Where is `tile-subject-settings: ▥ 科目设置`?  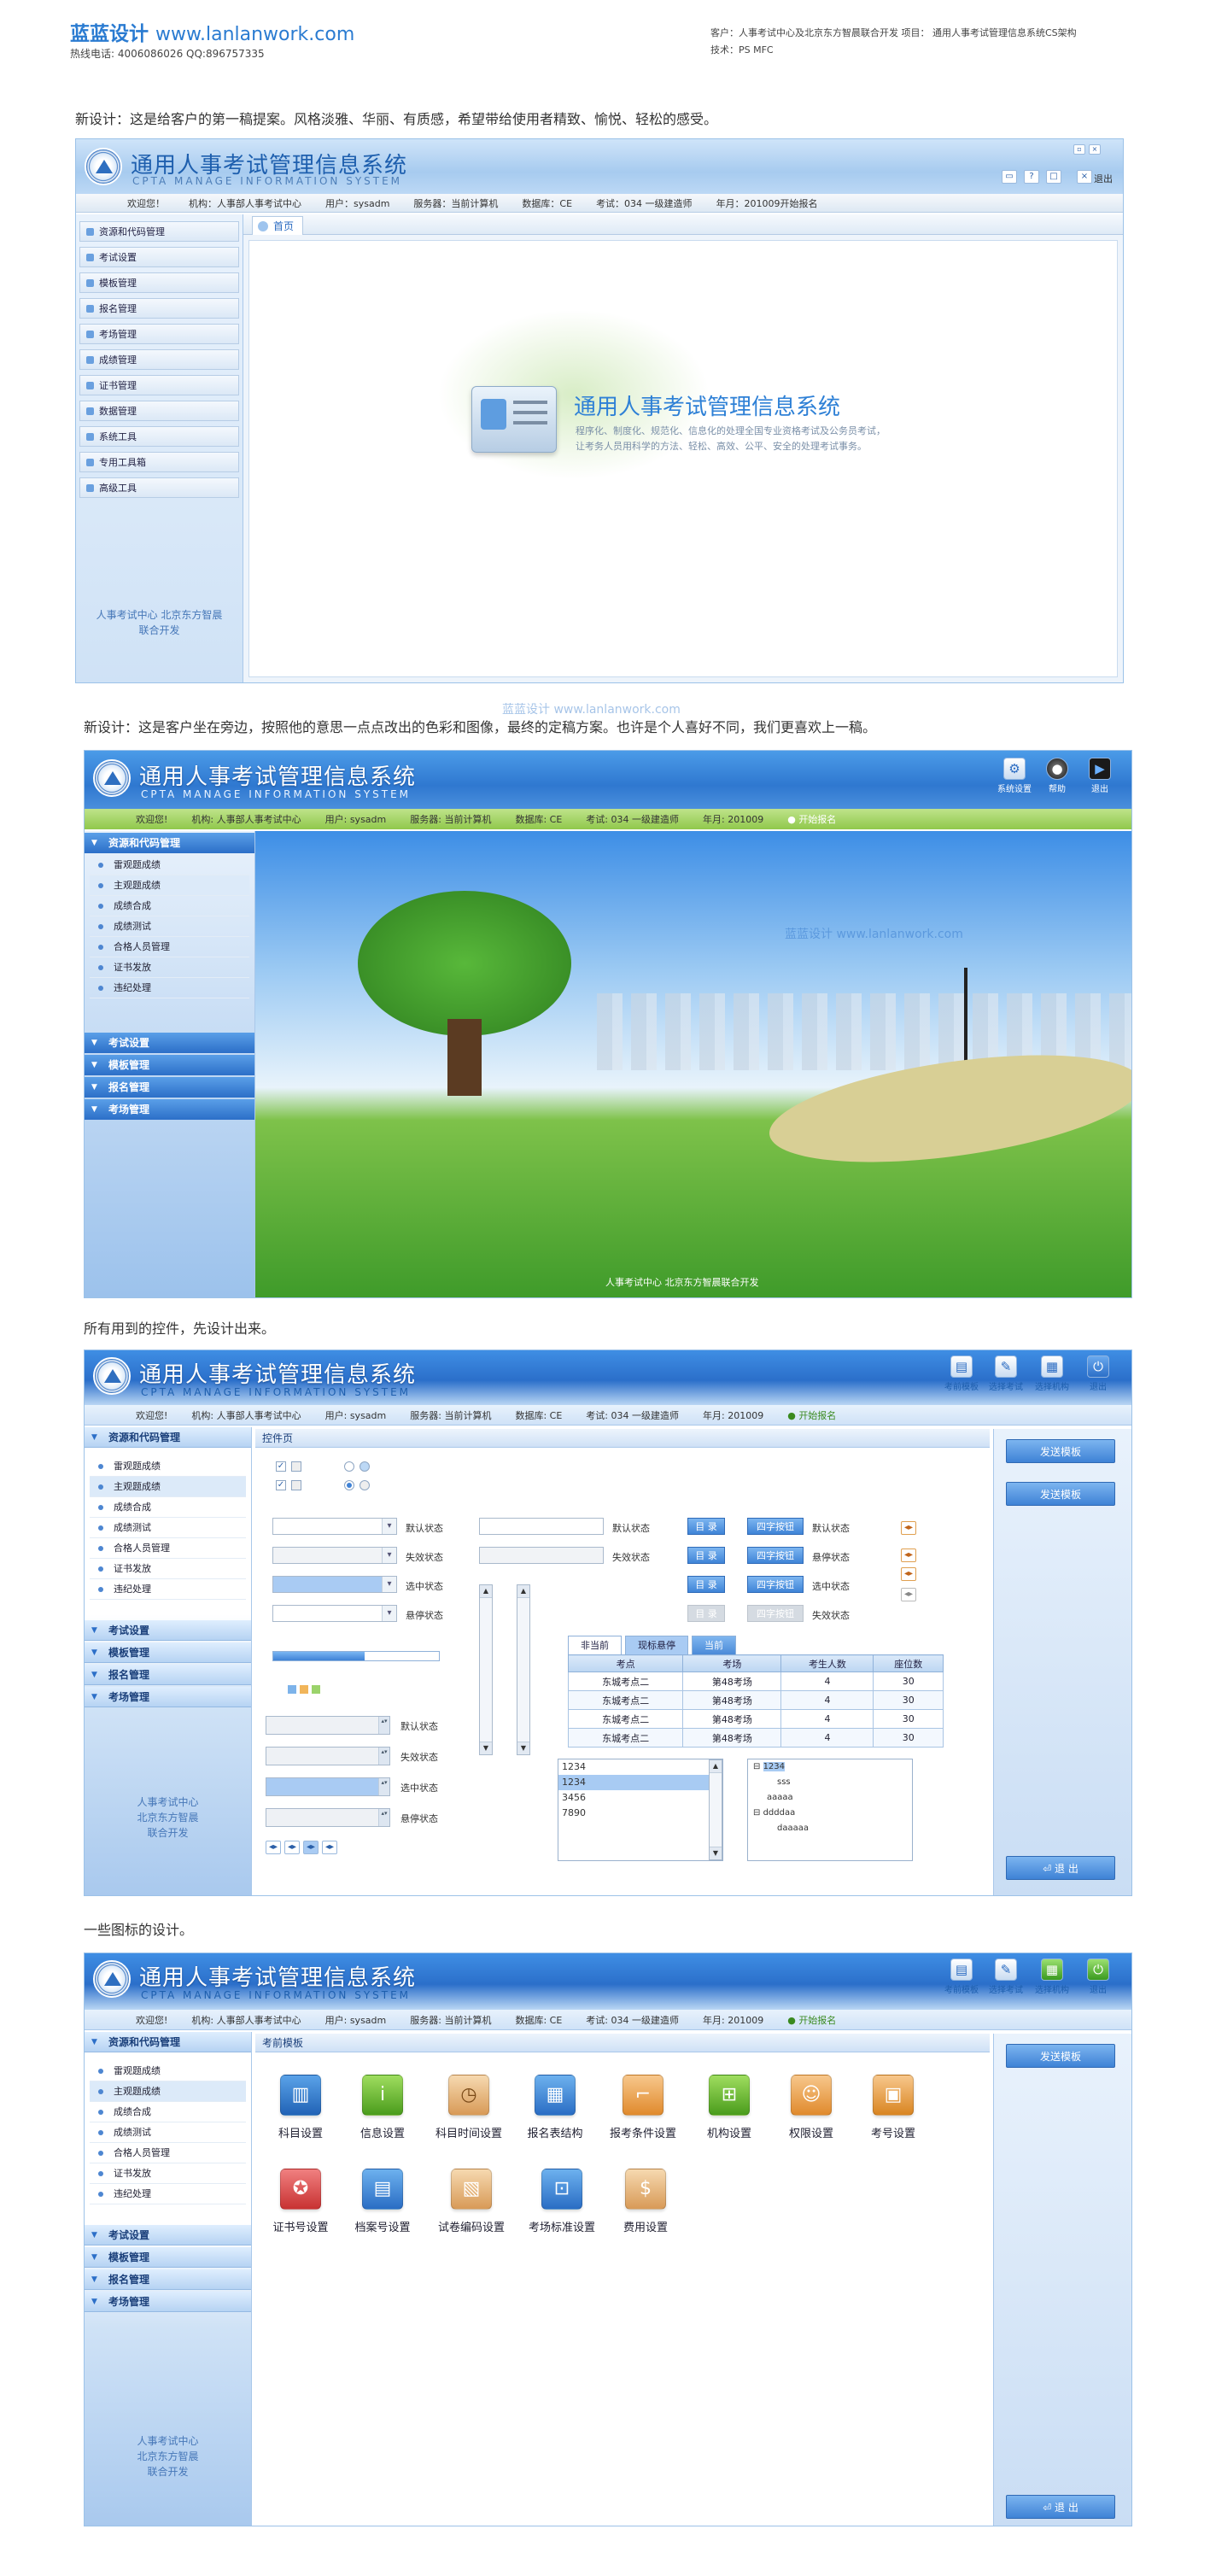 tile-subject-settings: ▥ 科目设置 is located at coordinates (300, 2107).